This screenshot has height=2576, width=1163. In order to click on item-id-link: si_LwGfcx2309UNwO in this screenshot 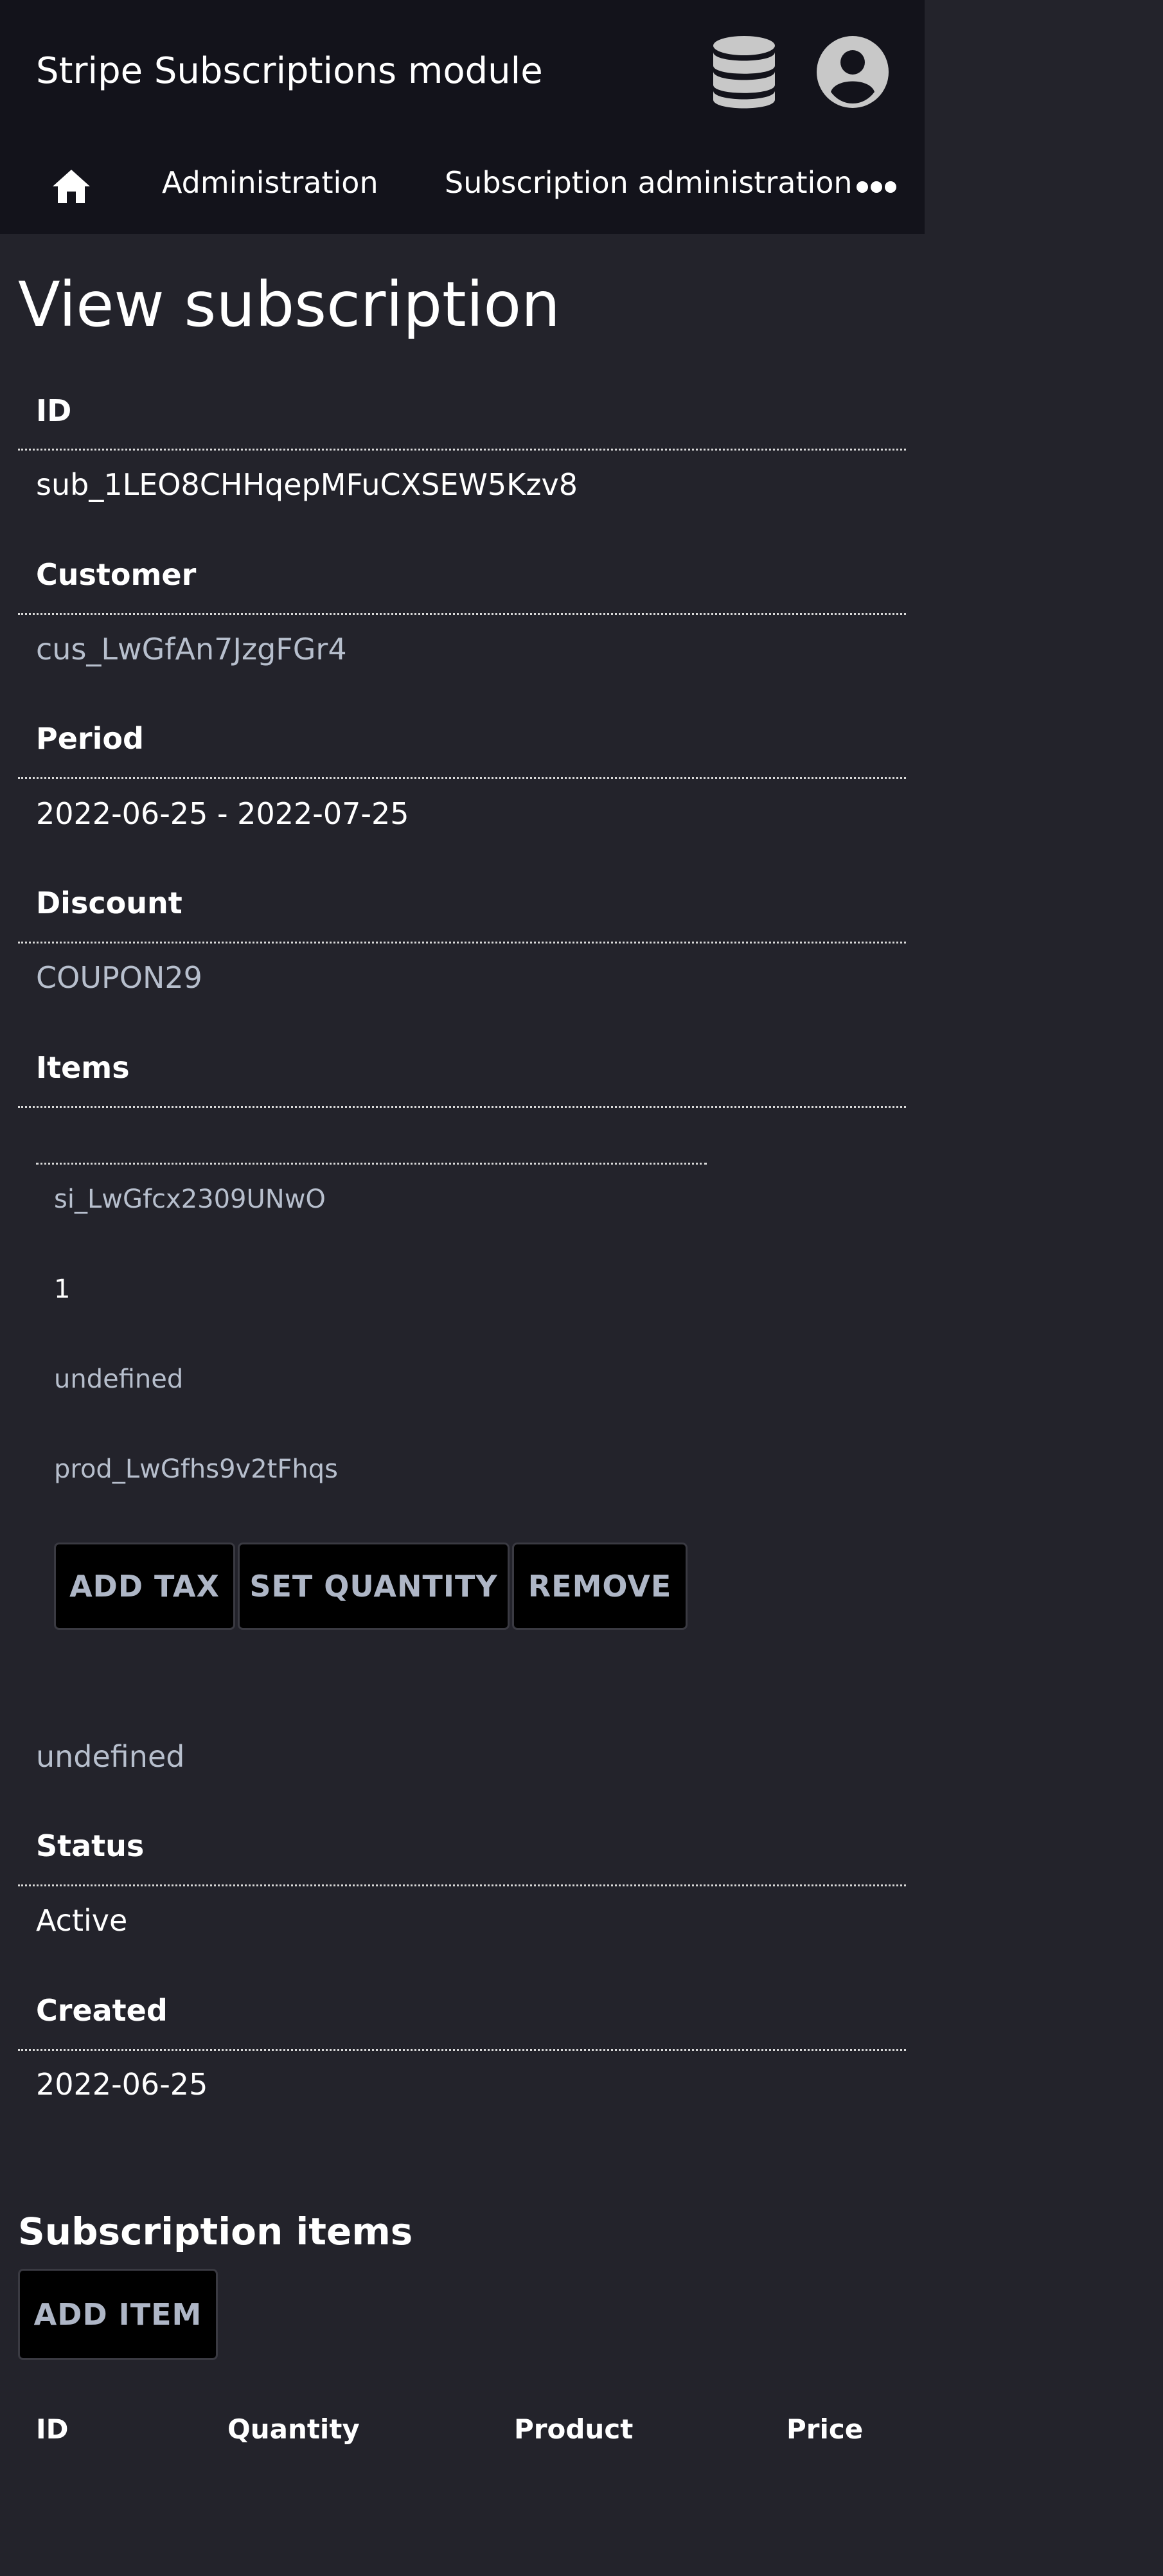, I will do `click(190, 1199)`.